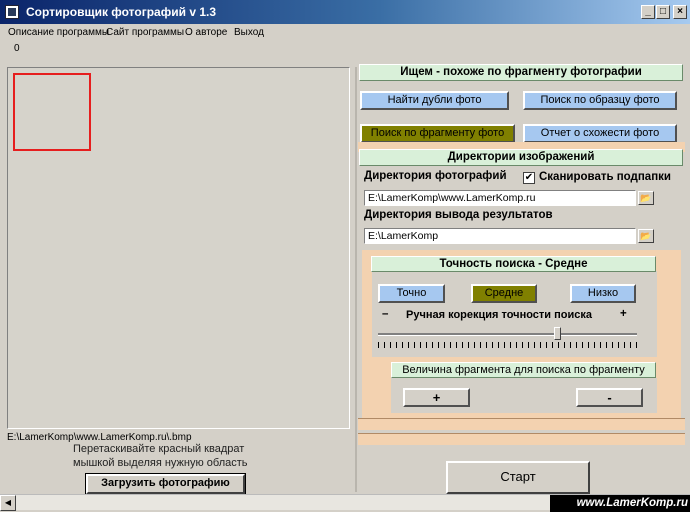 This screenshot has width=690, height=512. What do you see at coordinates (620, 503) in the screenshot?
I see `watermark: www.LamerKomp.ru` at bounding box center [620, 503].